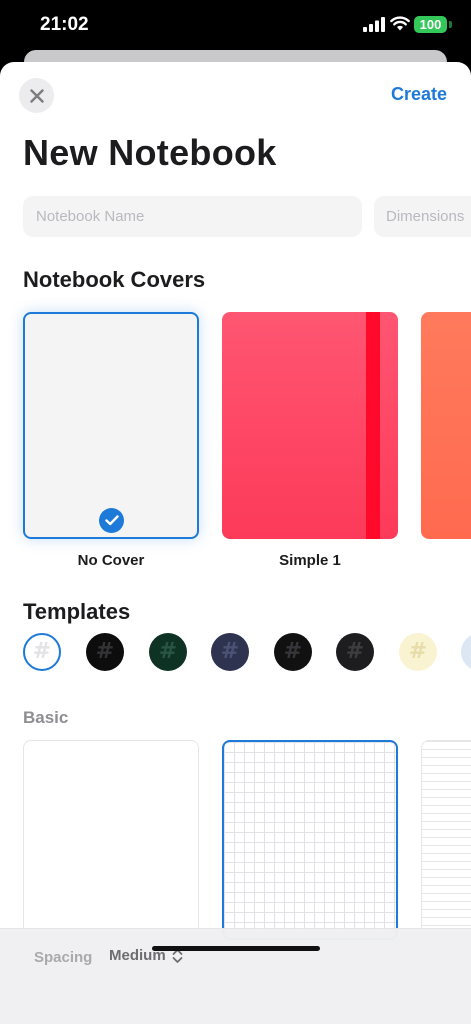  What do you see at coordinates (422, 216) in the screenshot?
I see `dimensions-field: Dimensions` at bounding box center [422, 216].